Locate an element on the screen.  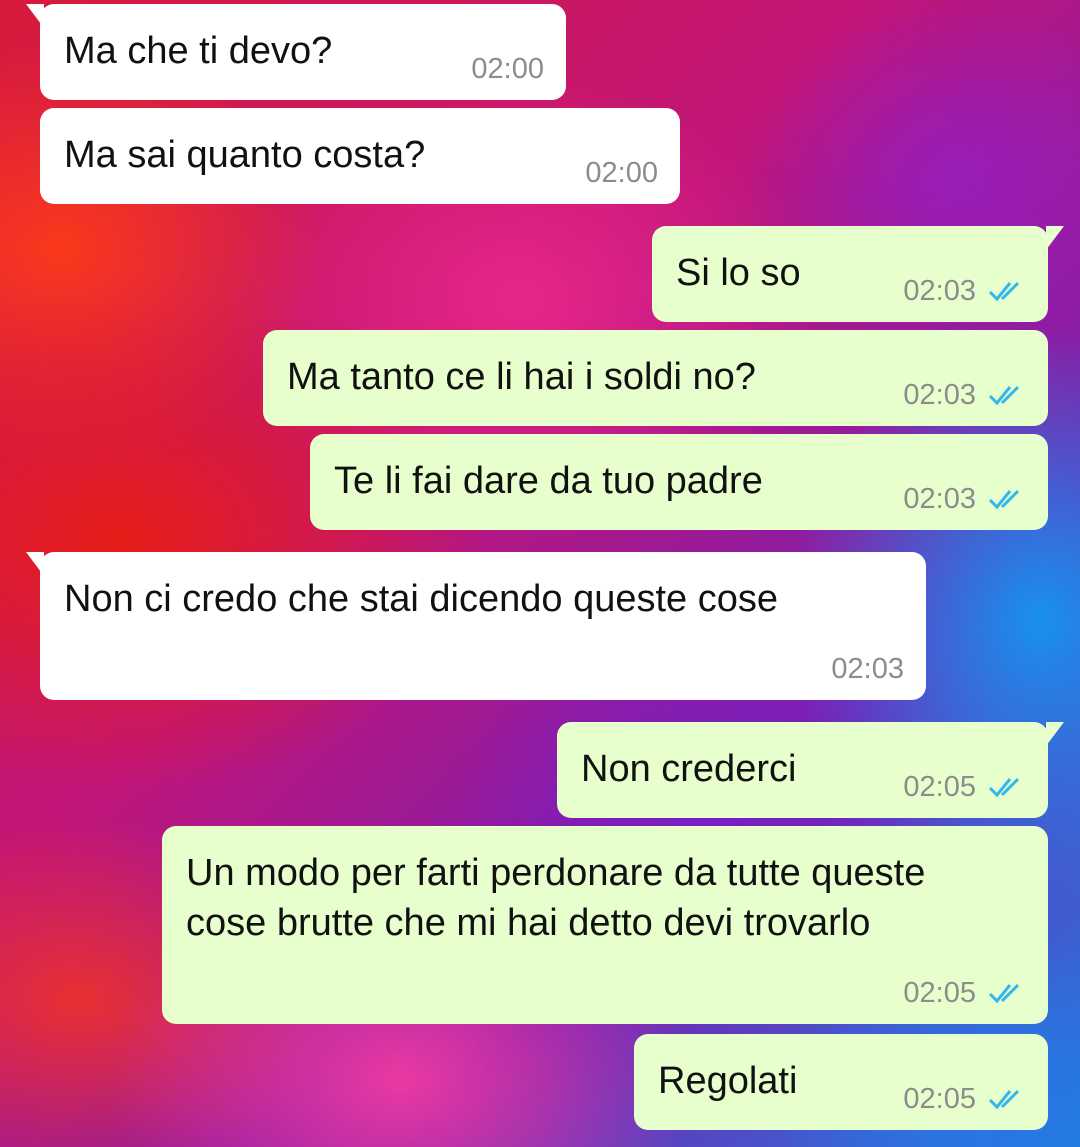
message-text: Ma sai quanto costa? is located at coordinates (245, 155).